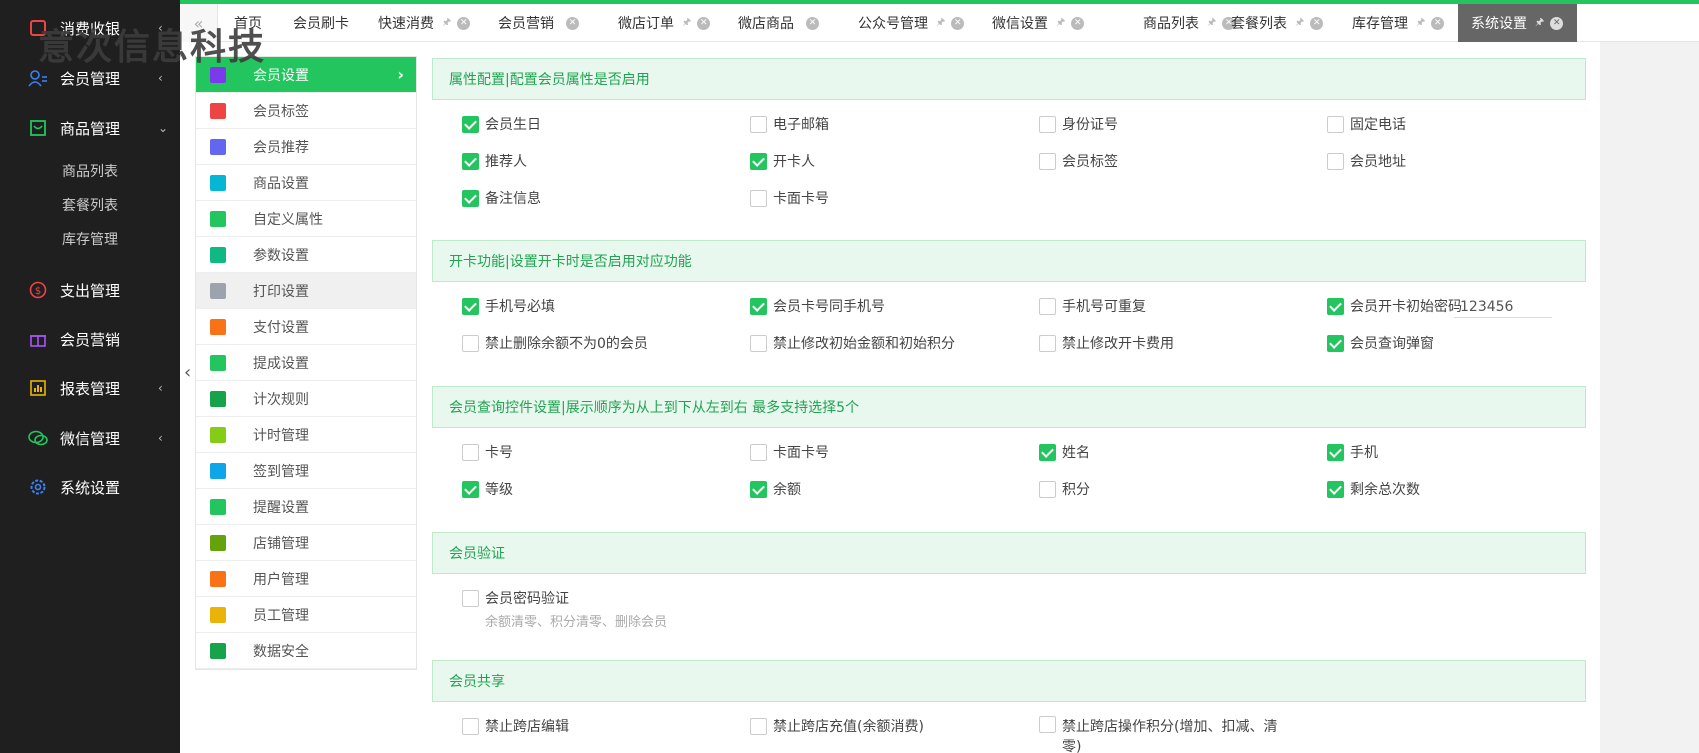 Image resolution: width=1699 pixels, height=753 pixels. What do you see at coordinates (501, 124) in the screenshot?
I see `checkbox-option: 会员生日` at bounding box center [501, 124].